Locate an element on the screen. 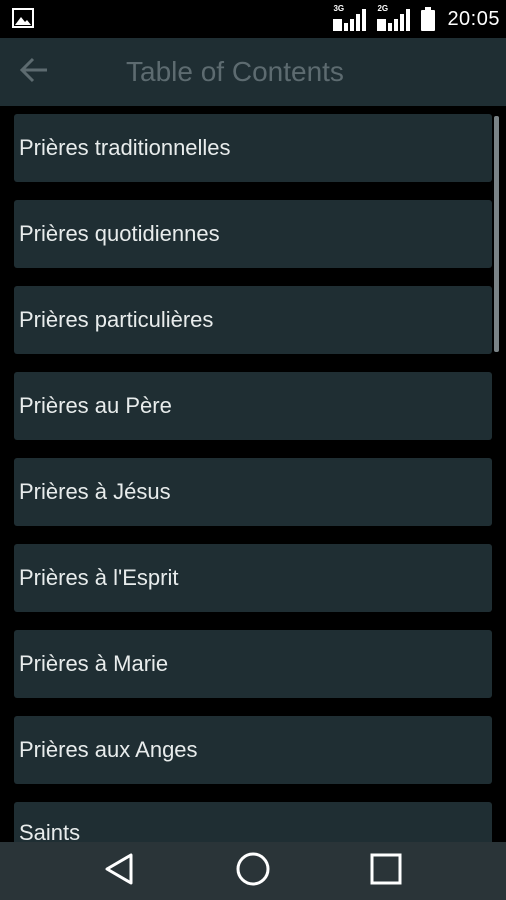  nav-recents-button is located at coordinates (386, 871).